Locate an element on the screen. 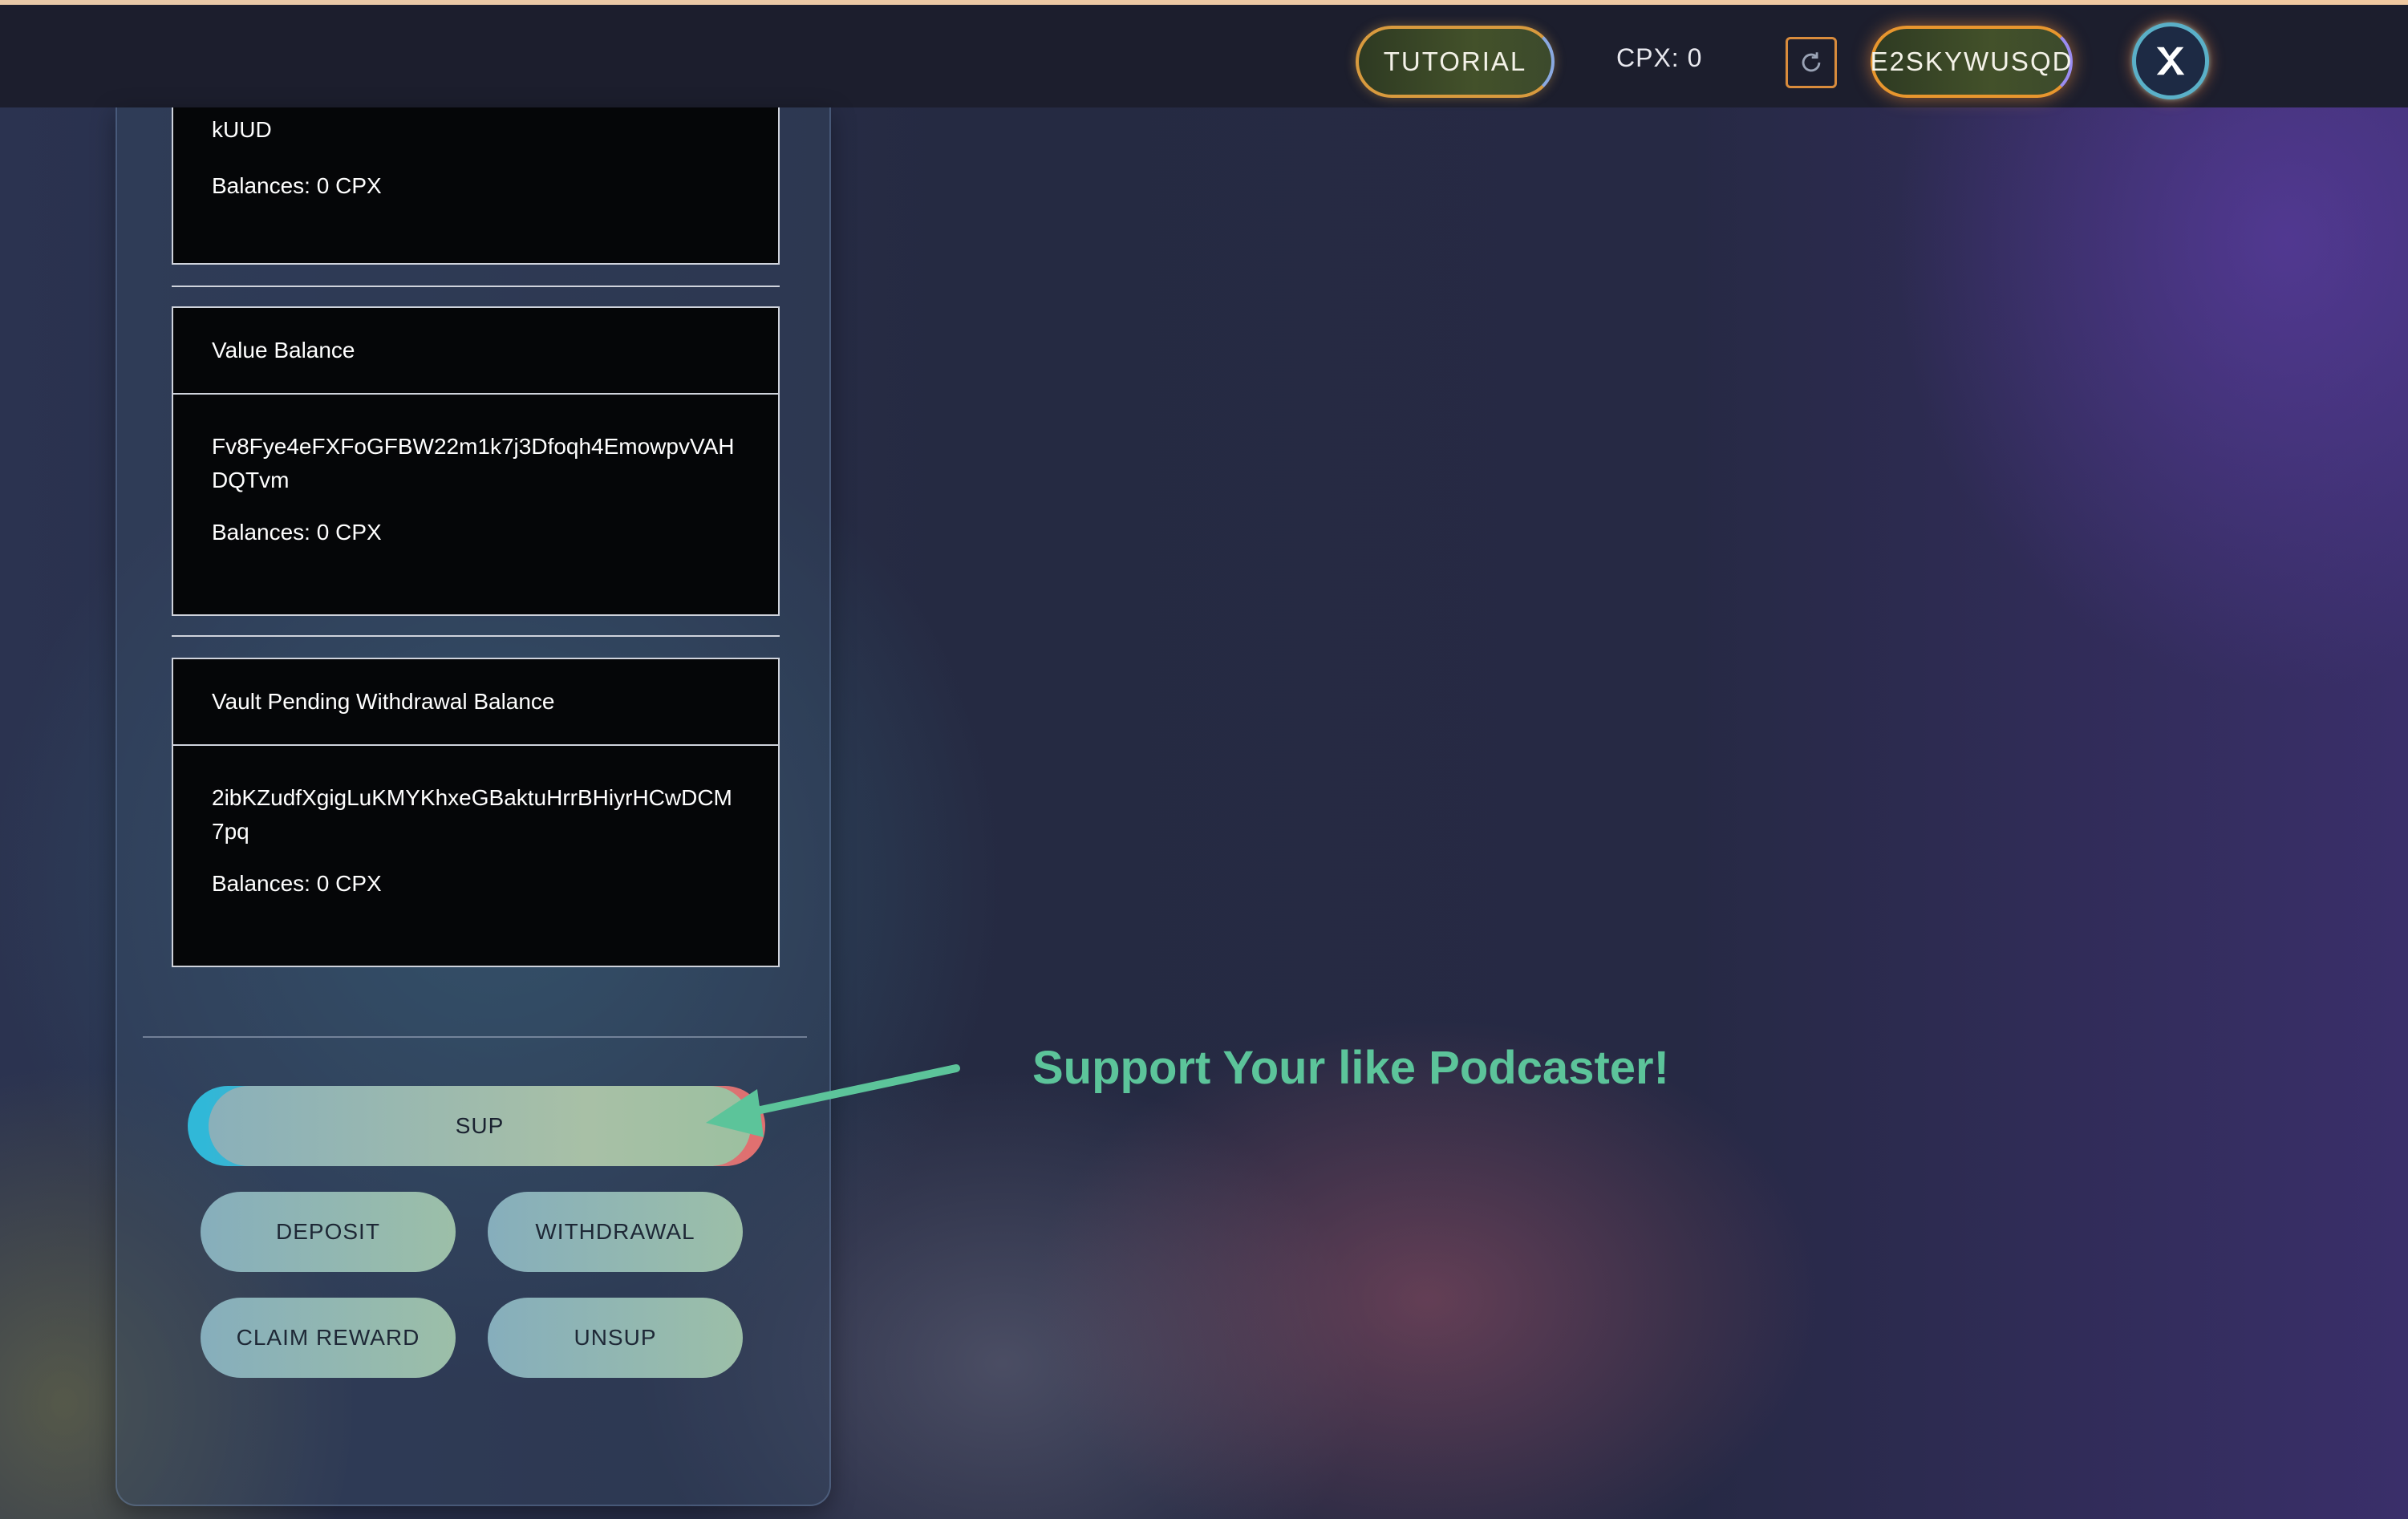 The width and height of the screenshot is (2408, 1519). callout-arrow-icon is located at coordinates (833, 1100).